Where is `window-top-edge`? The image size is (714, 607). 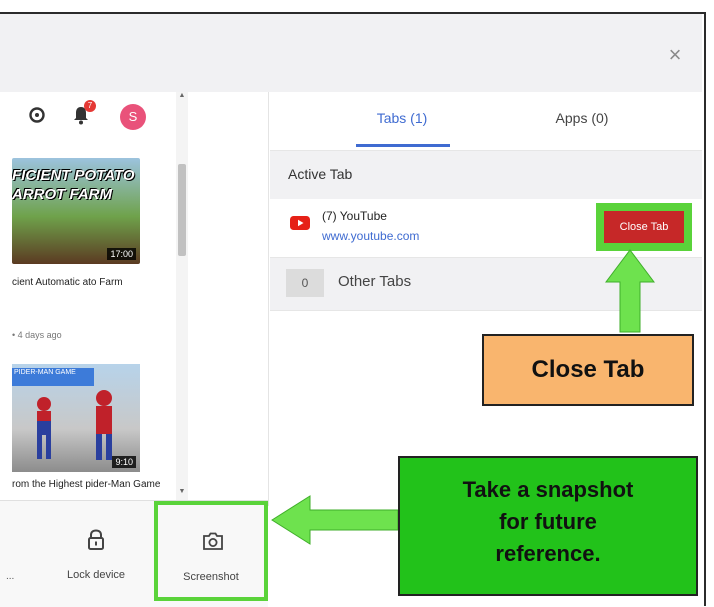 window-top-edge is located at coordinates (357, 7).